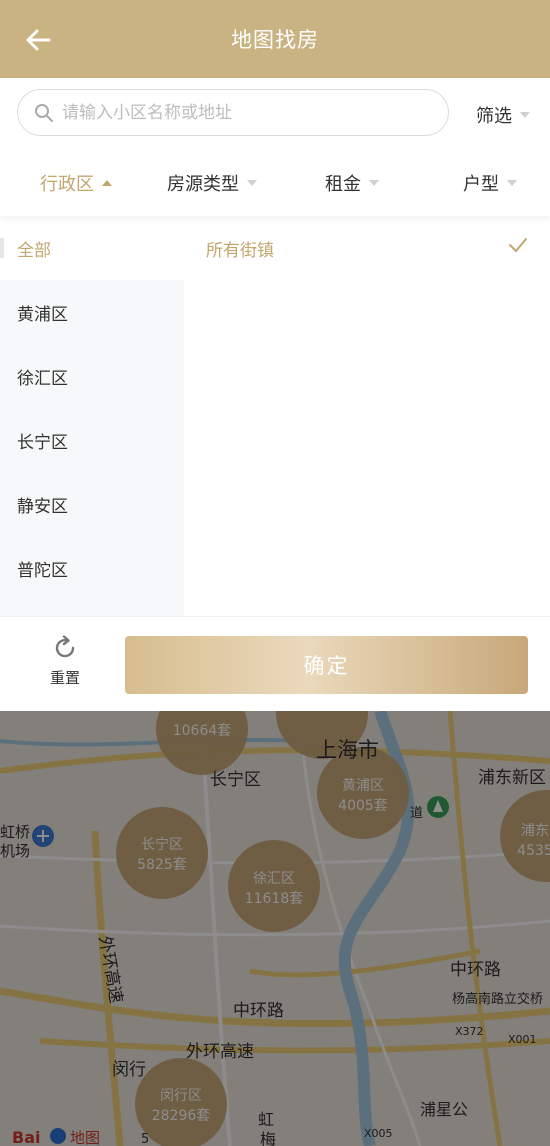  I want to click on street-item-all: 所有街镇, so click(378, 248).